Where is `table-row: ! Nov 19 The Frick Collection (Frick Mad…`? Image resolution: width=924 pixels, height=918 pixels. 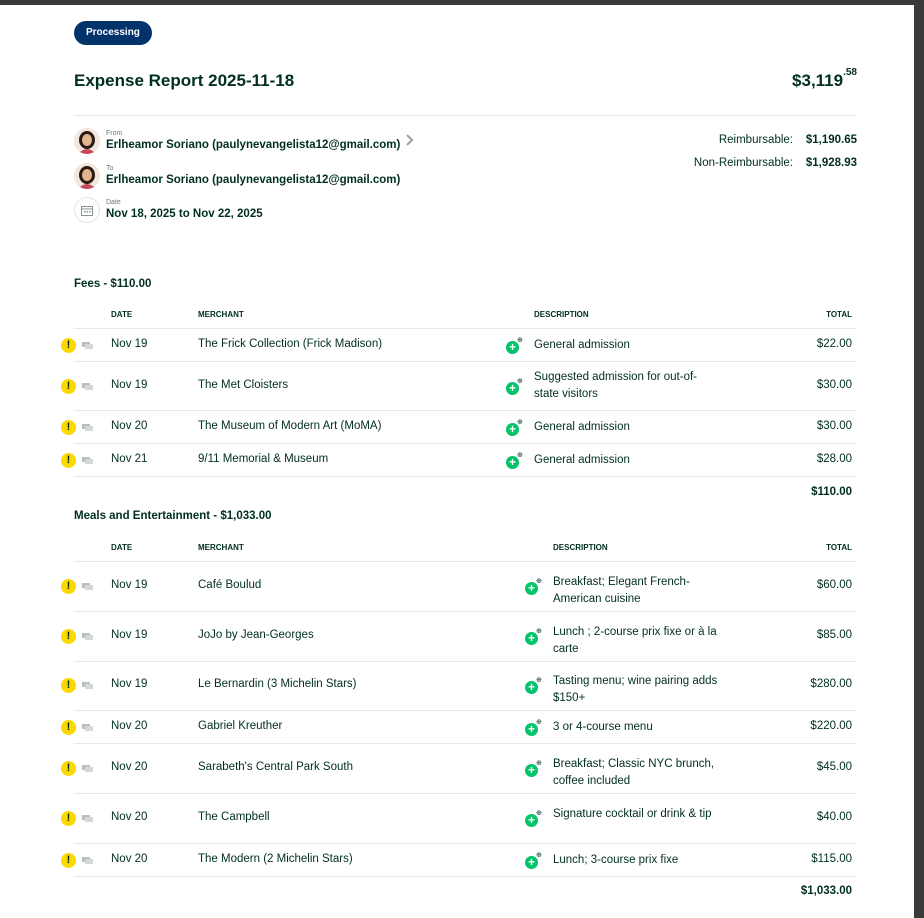
table-row: ! Nov 19 The Frick Collection (Frick Mad… is located at coordinates (459, 345).